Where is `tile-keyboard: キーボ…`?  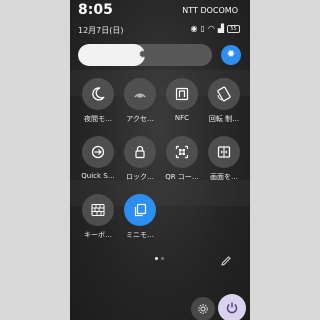
tile-keyboard: キーボ… is located at coordinates (98, 220).